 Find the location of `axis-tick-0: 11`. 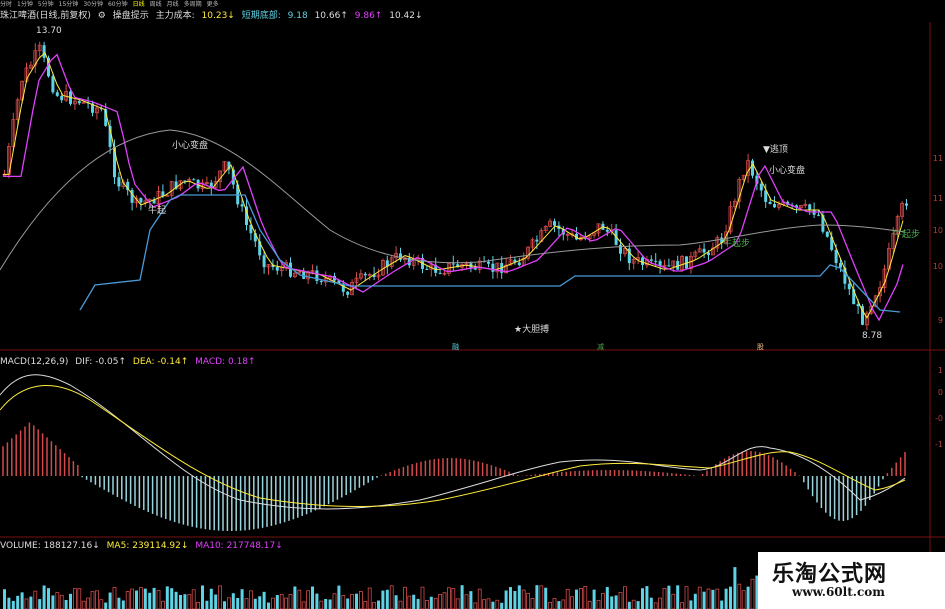

axis-tick-0: 11 is located at coordinates (937, 158).